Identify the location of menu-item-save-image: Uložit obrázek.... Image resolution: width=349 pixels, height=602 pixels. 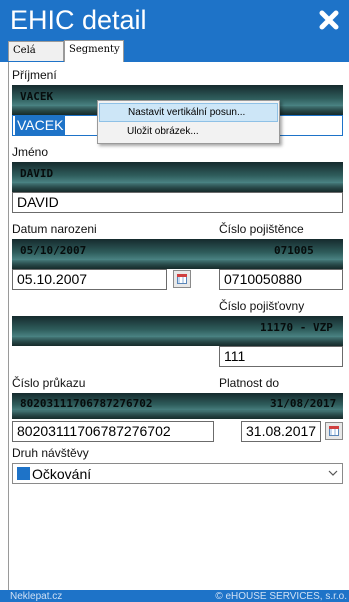
(188, 131).